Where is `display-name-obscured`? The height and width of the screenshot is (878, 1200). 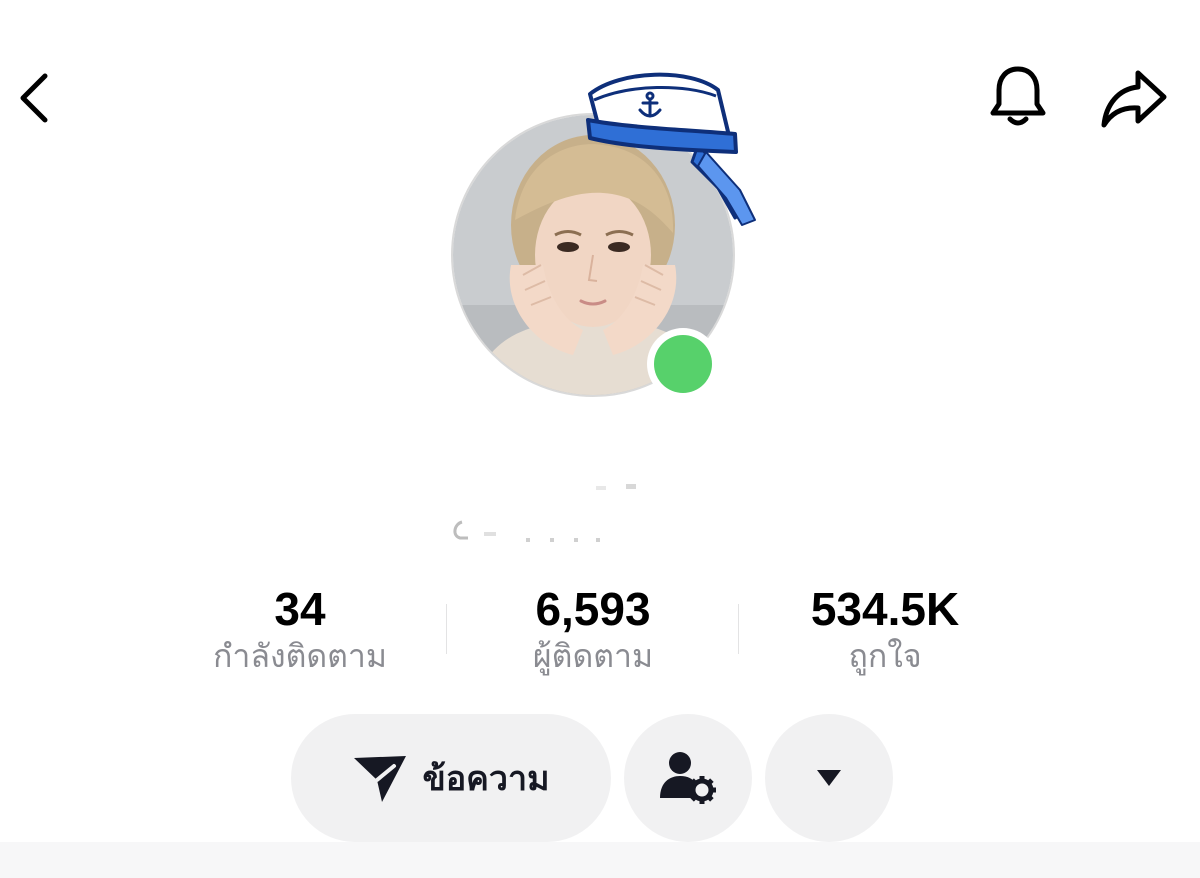 display-name-obscured is located at coordinates (616, 487).